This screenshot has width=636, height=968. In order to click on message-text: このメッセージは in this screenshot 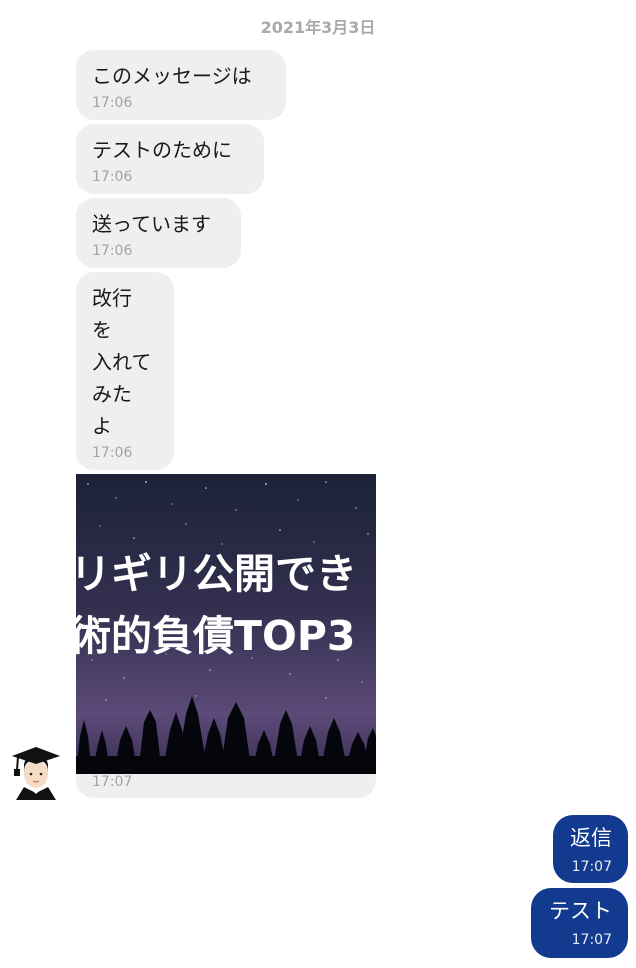, I will do `click(172, 76)`.